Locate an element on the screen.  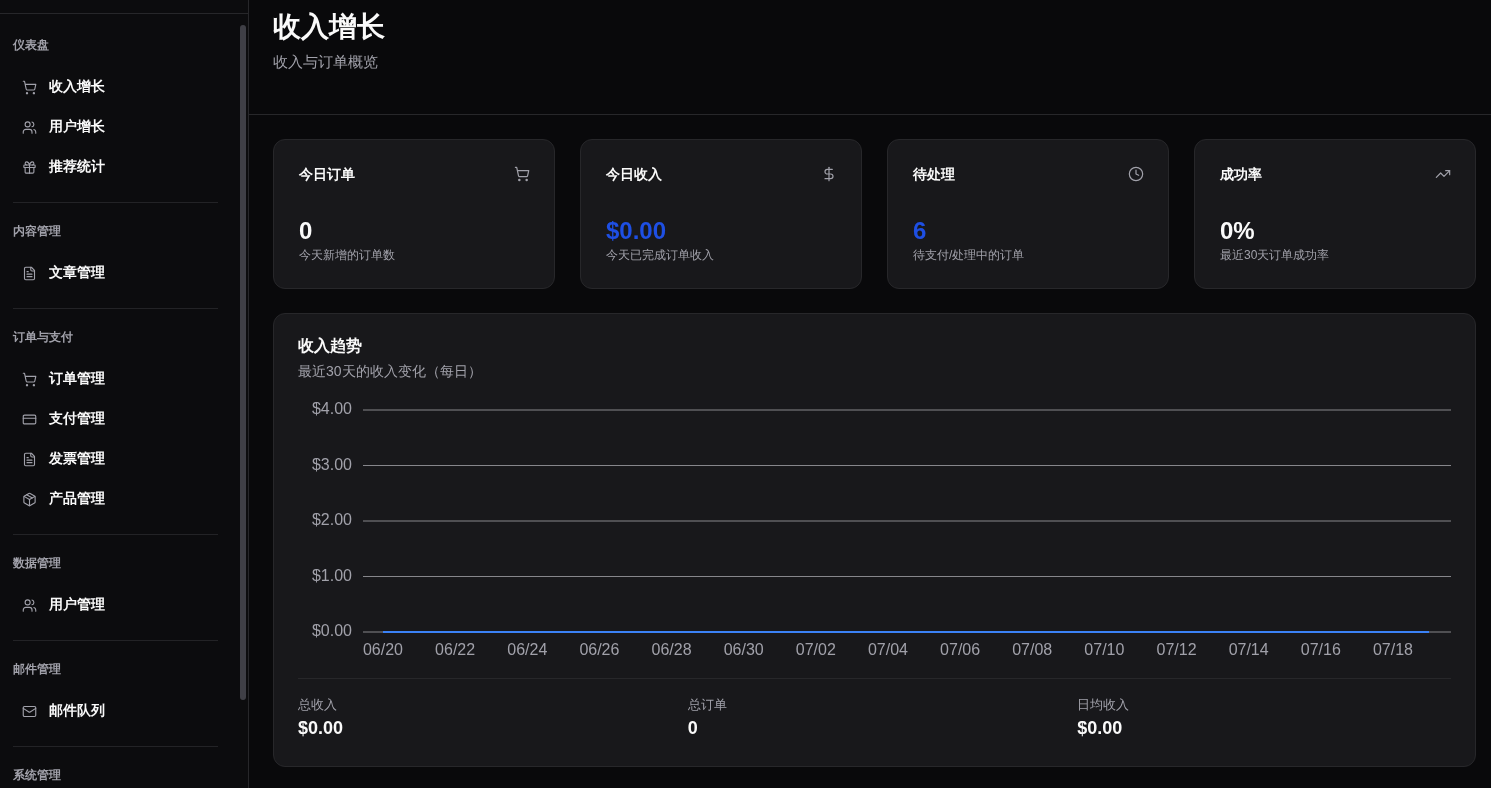
clock-icon is located at coordinates (1136, 174).